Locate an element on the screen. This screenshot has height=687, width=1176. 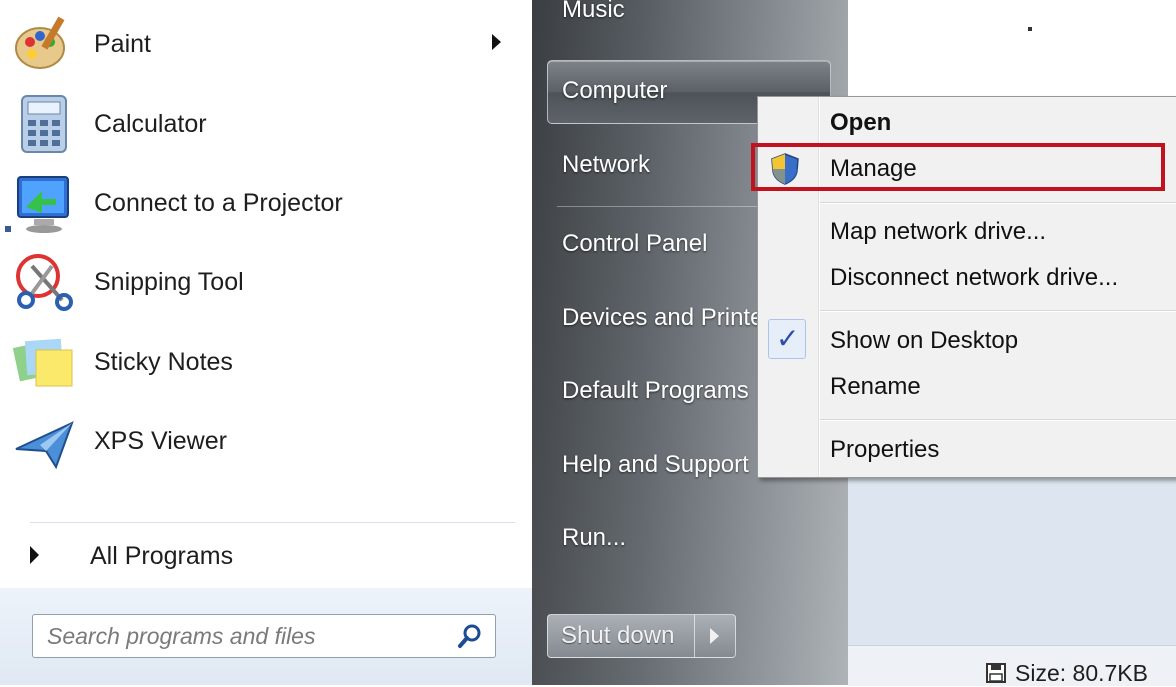
checkmark-icon-box: ✓ is located at coordinates (787, 339).